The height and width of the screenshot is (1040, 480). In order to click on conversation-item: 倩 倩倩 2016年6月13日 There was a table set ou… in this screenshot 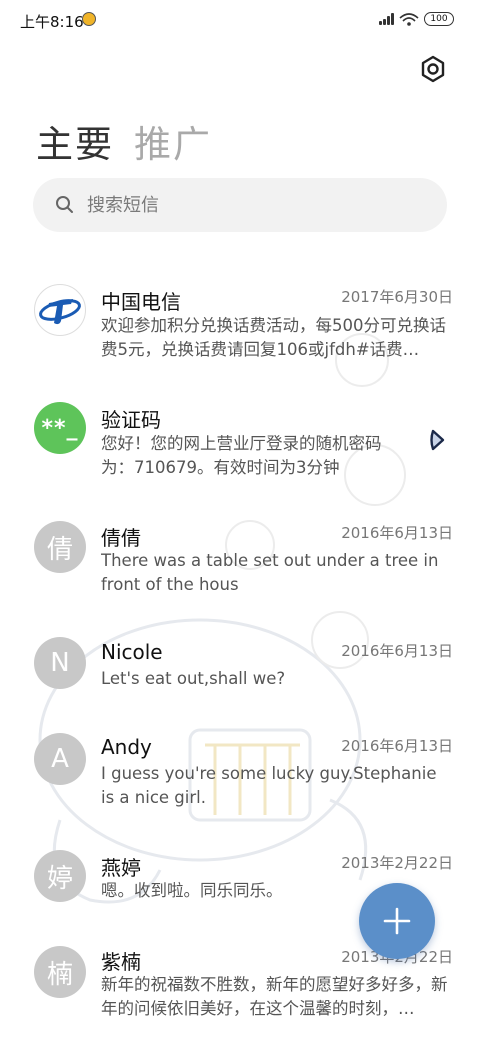, I will do `click(240, 563)`.